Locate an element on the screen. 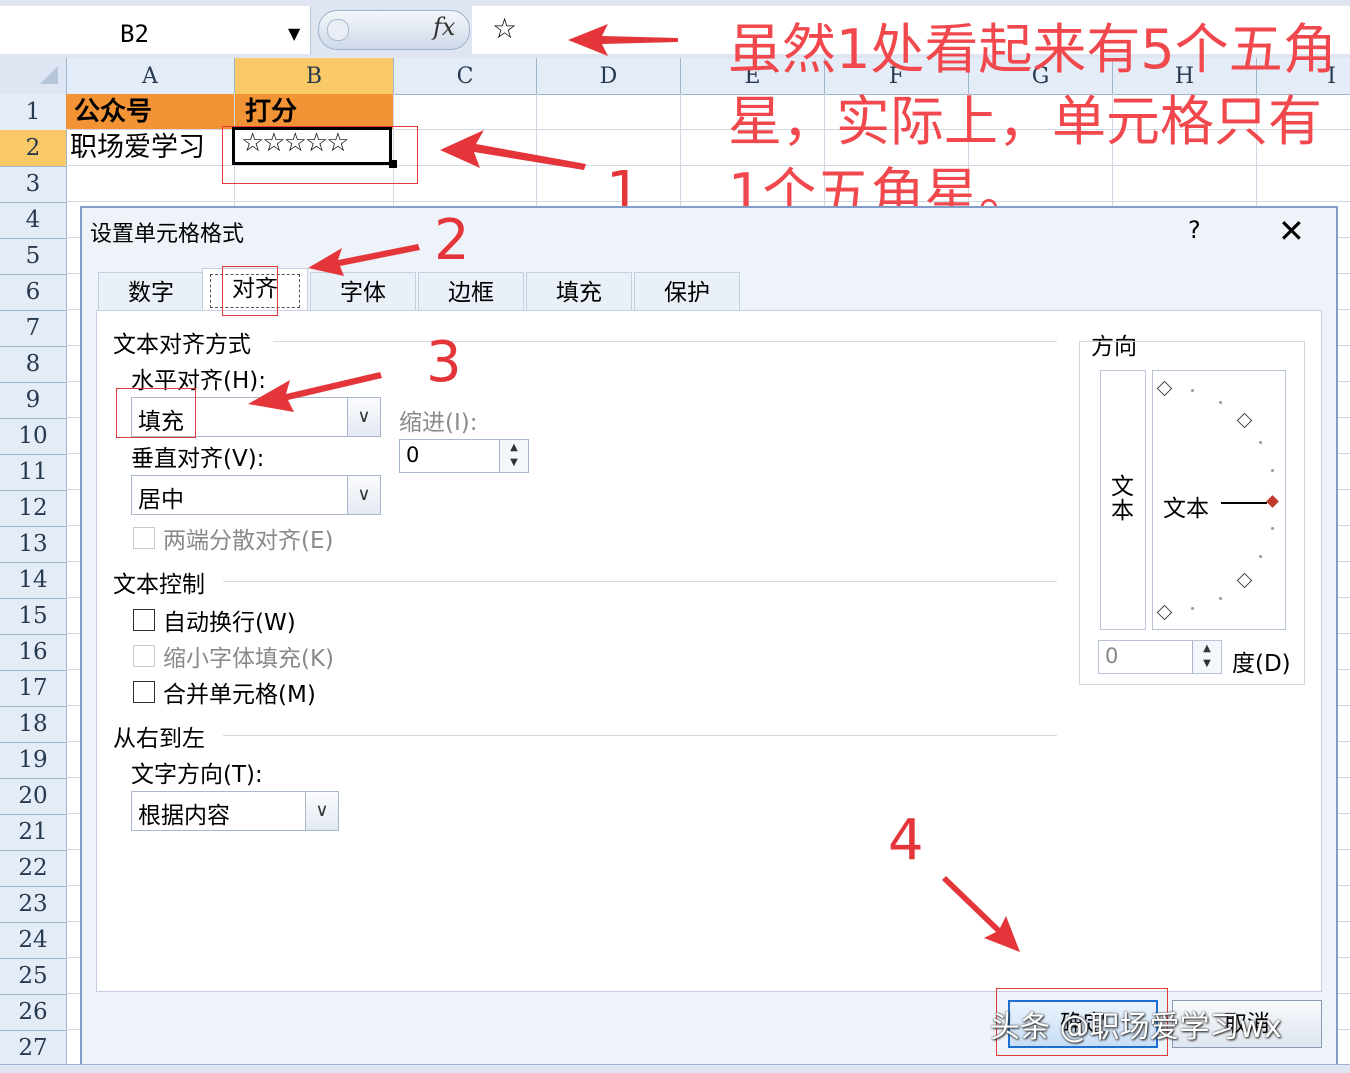 This screenshot has width=1350, height=1073. row-header: 10 is located at coordinates (33, 436).